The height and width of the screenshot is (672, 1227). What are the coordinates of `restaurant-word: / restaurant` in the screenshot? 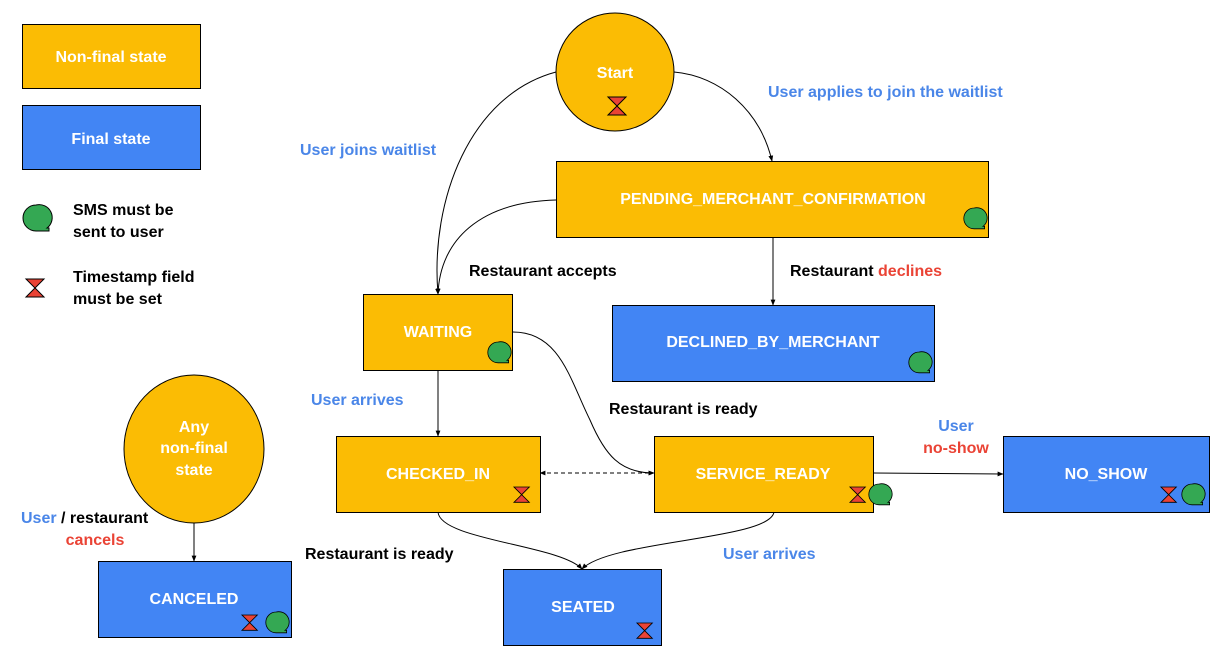 It's located at (105, 518).